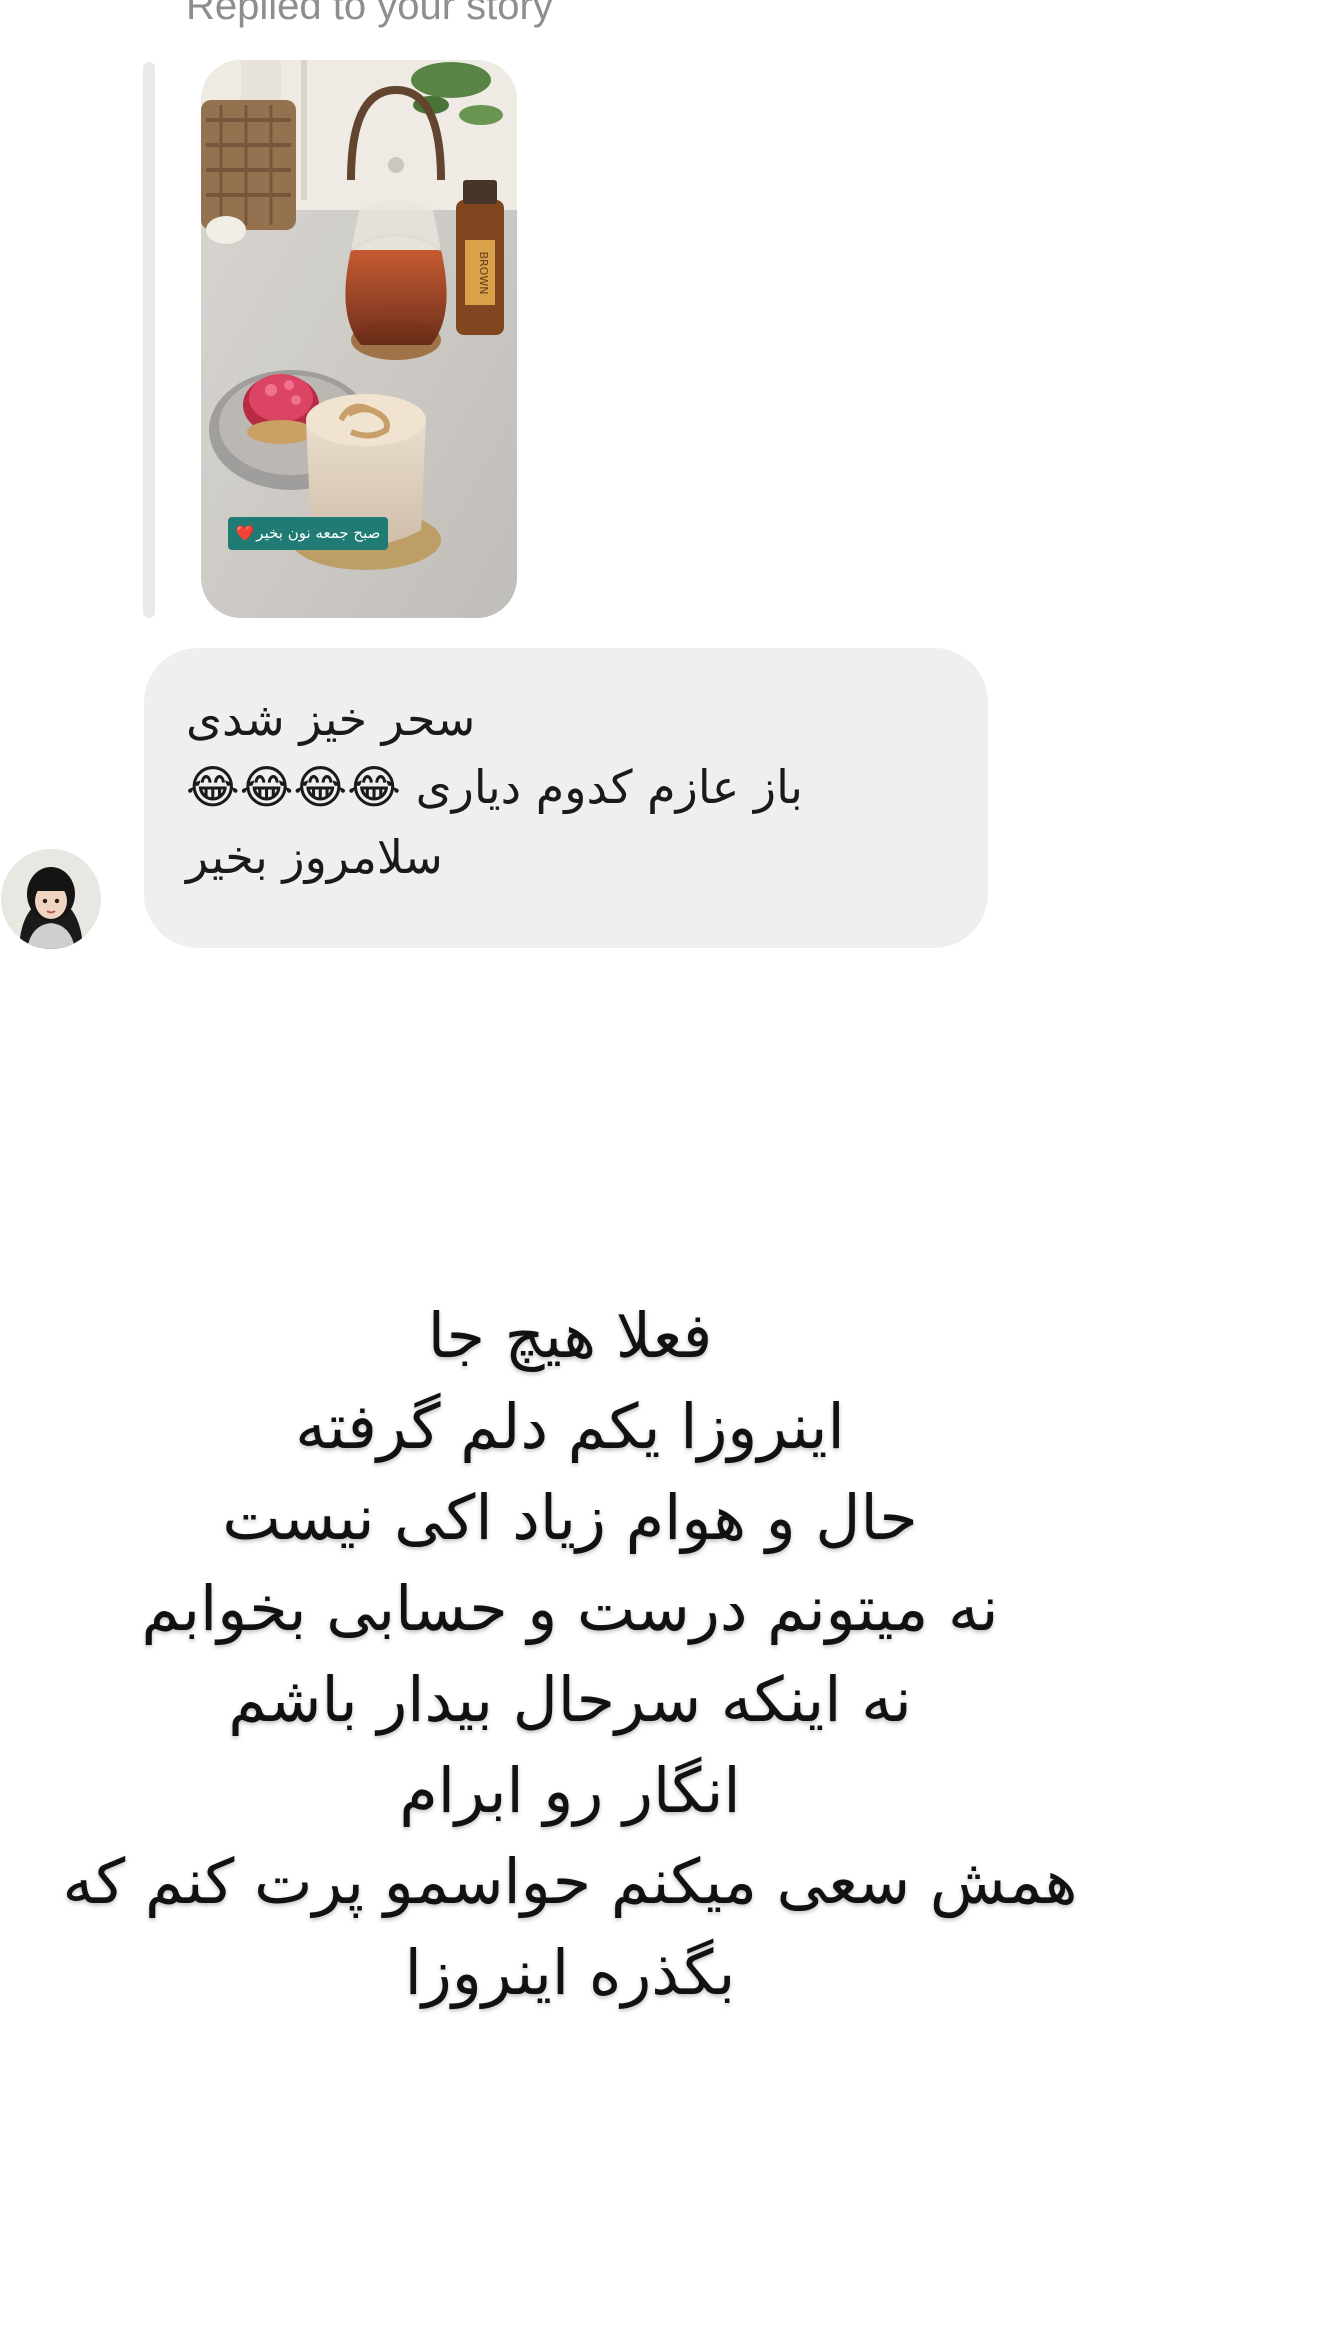 This screenshot has height=2346, width=1320. What do you see at coordinates (570, 1699) in the screenshot?
I see `overlay-line-5: نه اینکه سرحال بیدار باشم` at bounding box center [570, 1699].